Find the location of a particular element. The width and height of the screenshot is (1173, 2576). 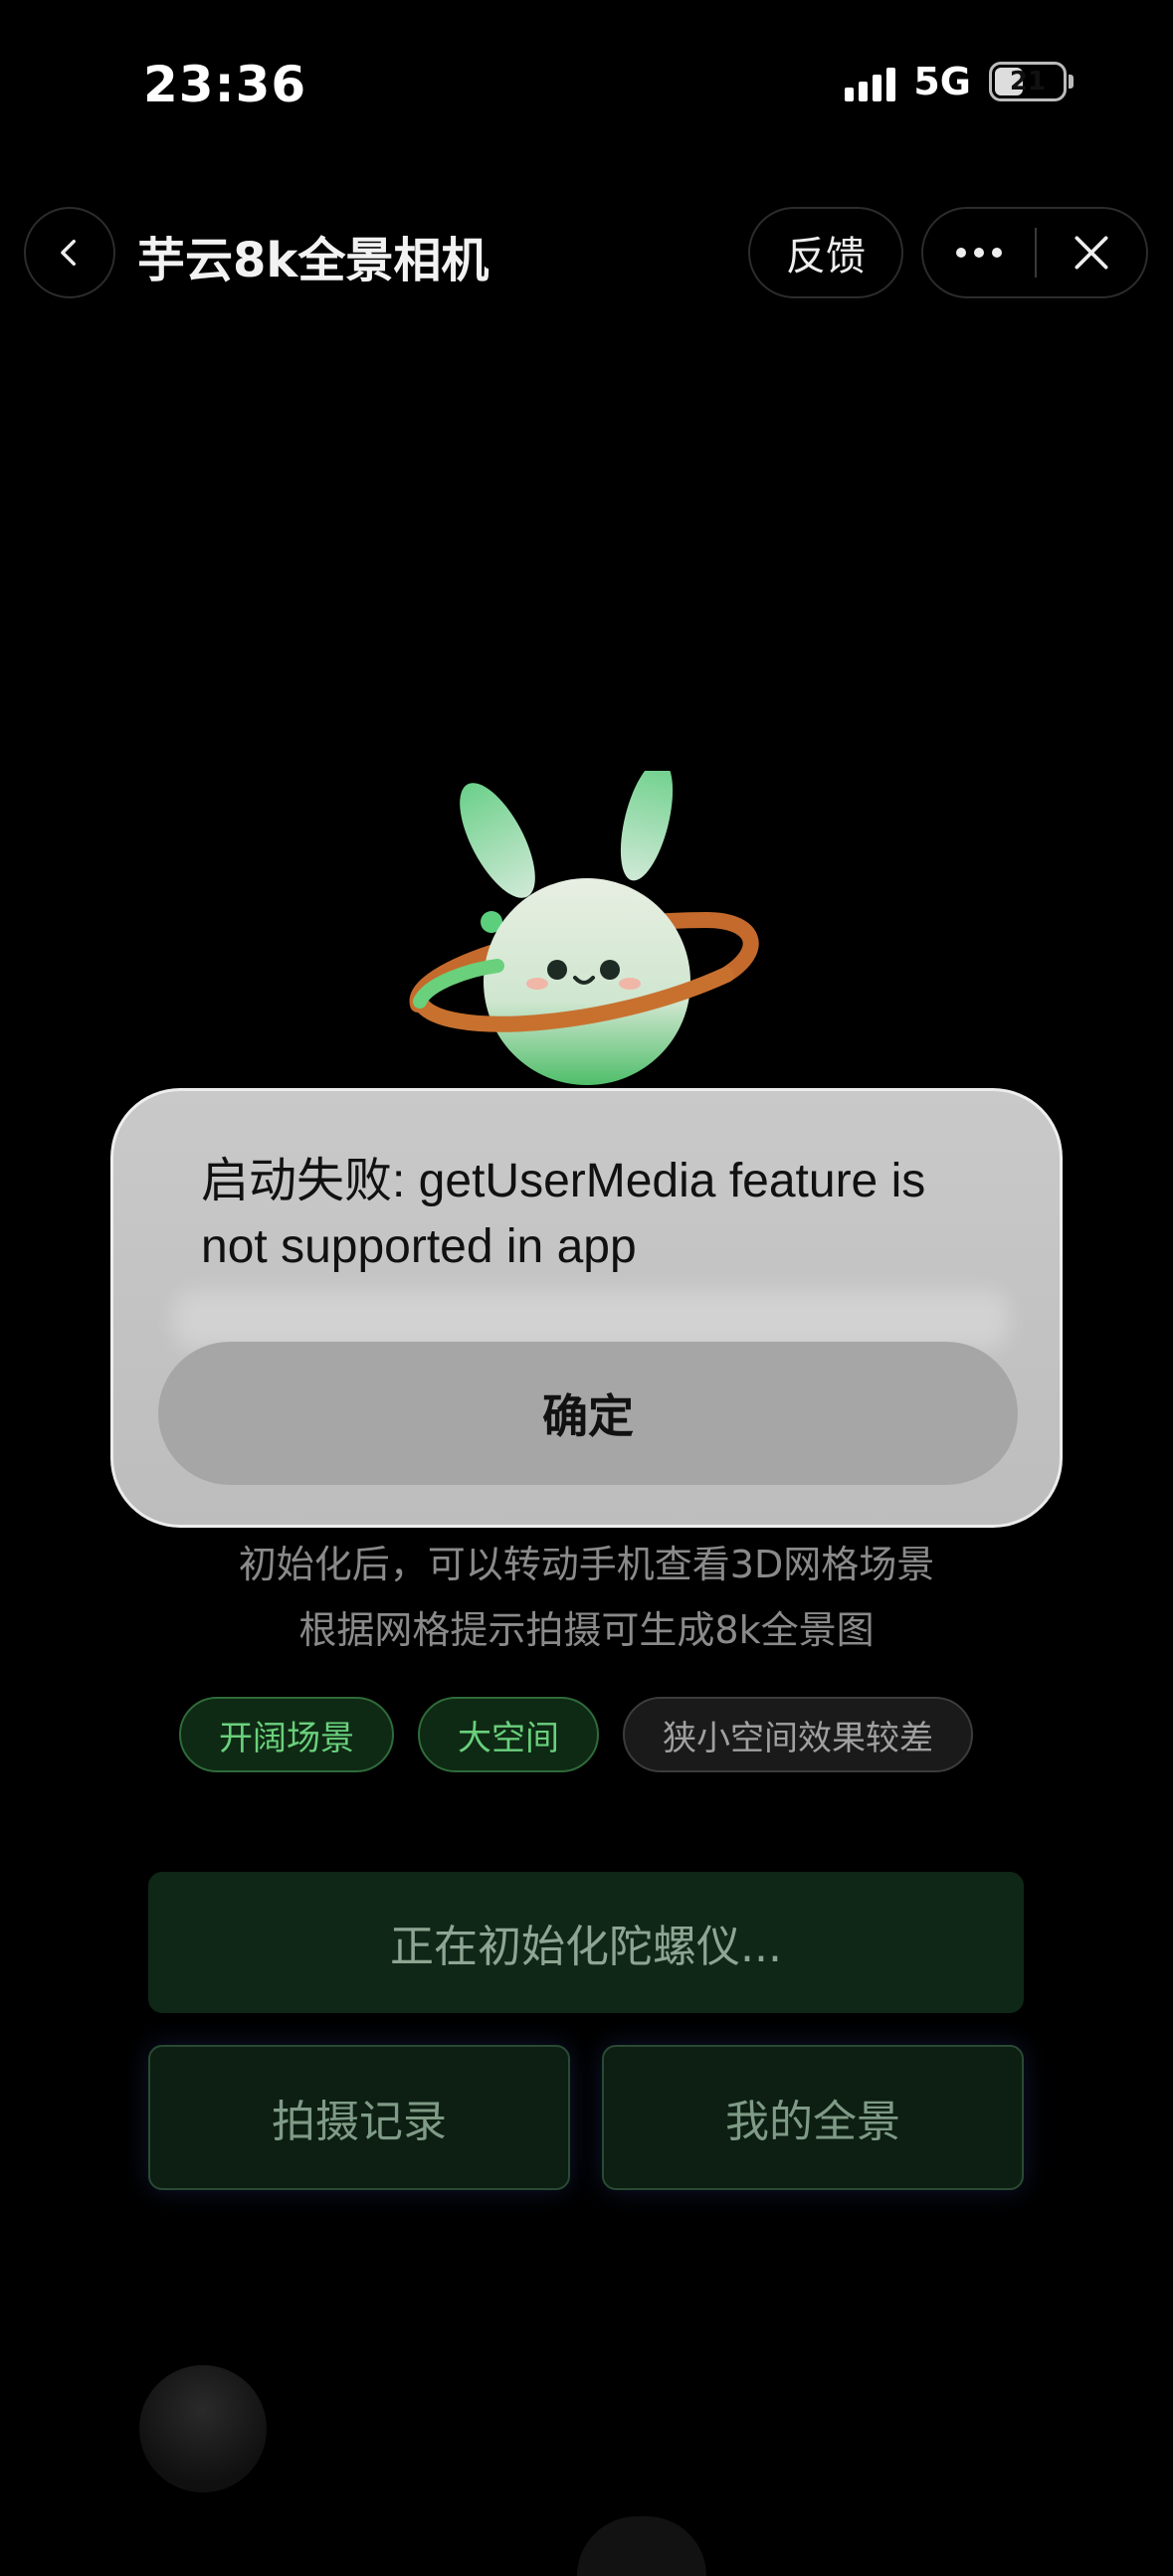

battery-icon: 21 is located at coordinates (1028, 81).